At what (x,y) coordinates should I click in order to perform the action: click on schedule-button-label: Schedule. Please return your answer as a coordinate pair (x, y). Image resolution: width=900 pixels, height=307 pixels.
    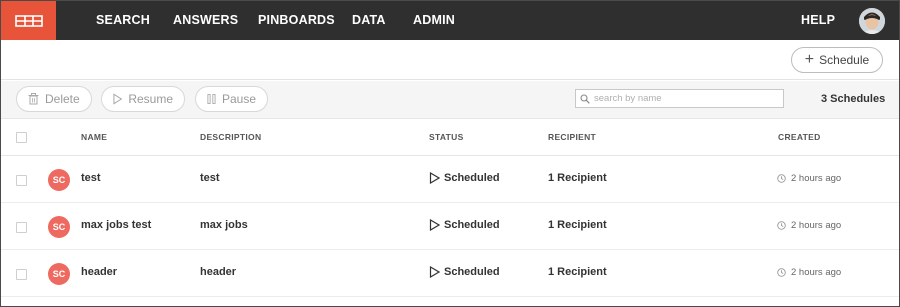
    Looking at the image, I should click on (844, 60).